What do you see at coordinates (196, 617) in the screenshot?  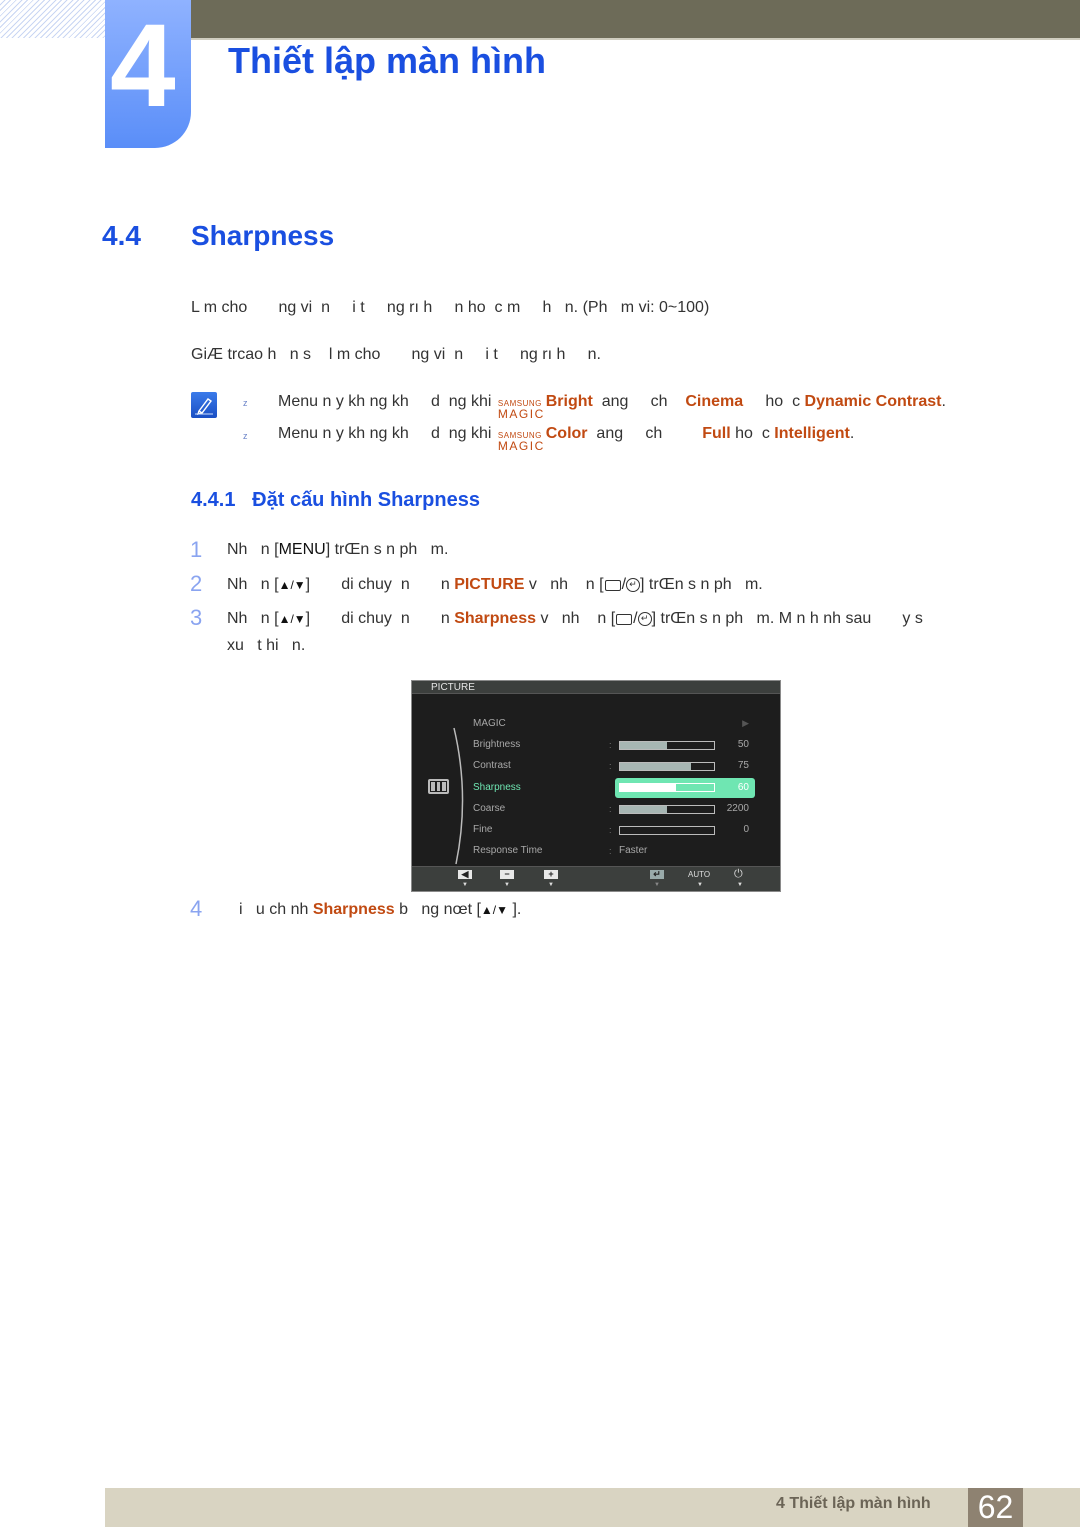 I see `step-number: 3` at bounding box center [196, 617].